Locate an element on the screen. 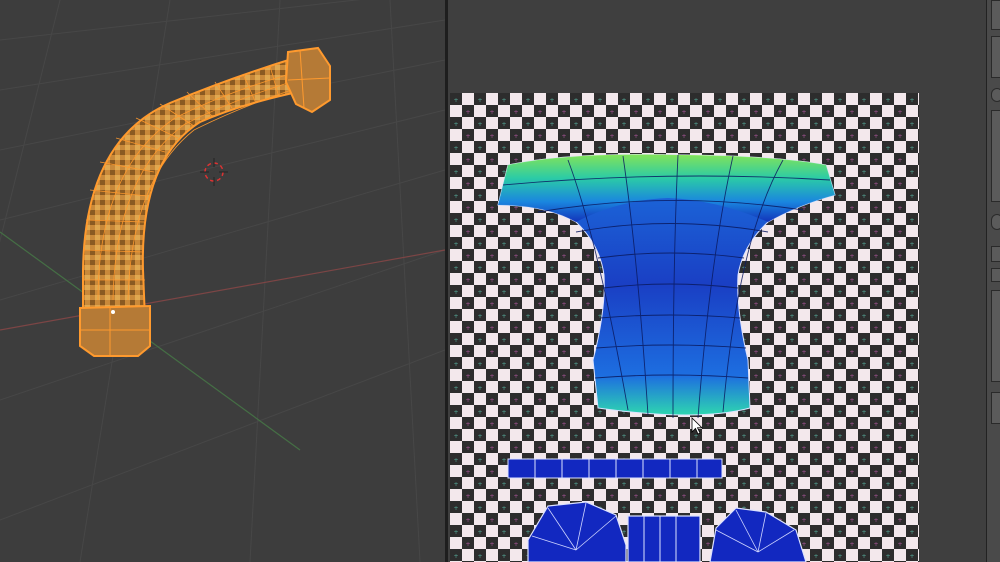  pipe-mesh is located at coordinates (205, 201).